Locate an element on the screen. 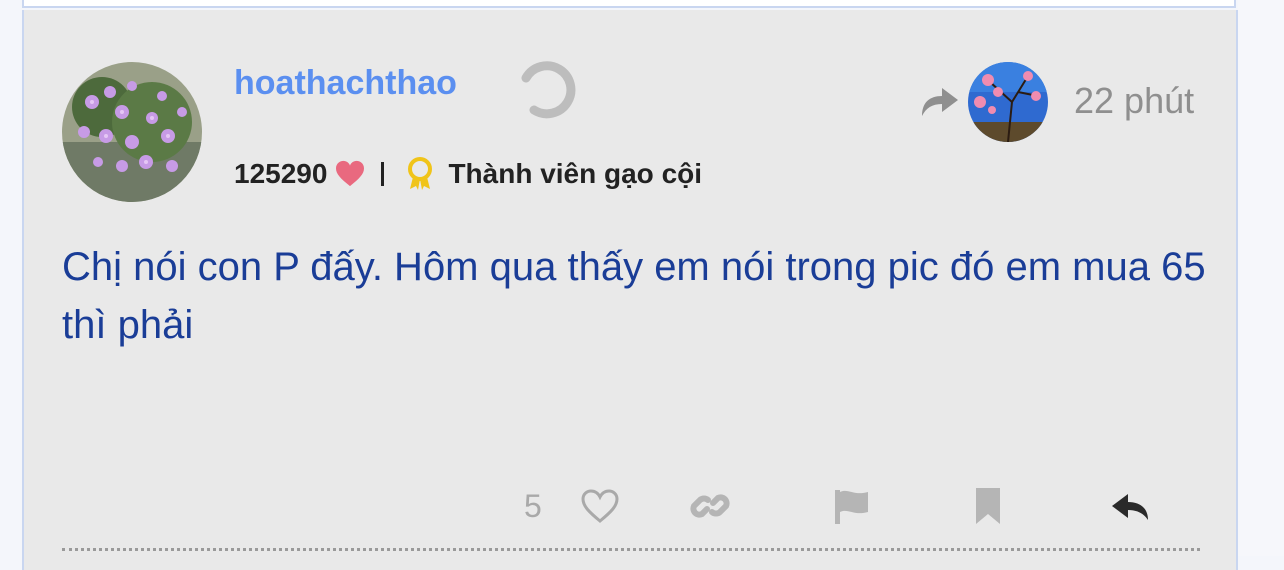  medal-icon is located at coordinates (420, 173).